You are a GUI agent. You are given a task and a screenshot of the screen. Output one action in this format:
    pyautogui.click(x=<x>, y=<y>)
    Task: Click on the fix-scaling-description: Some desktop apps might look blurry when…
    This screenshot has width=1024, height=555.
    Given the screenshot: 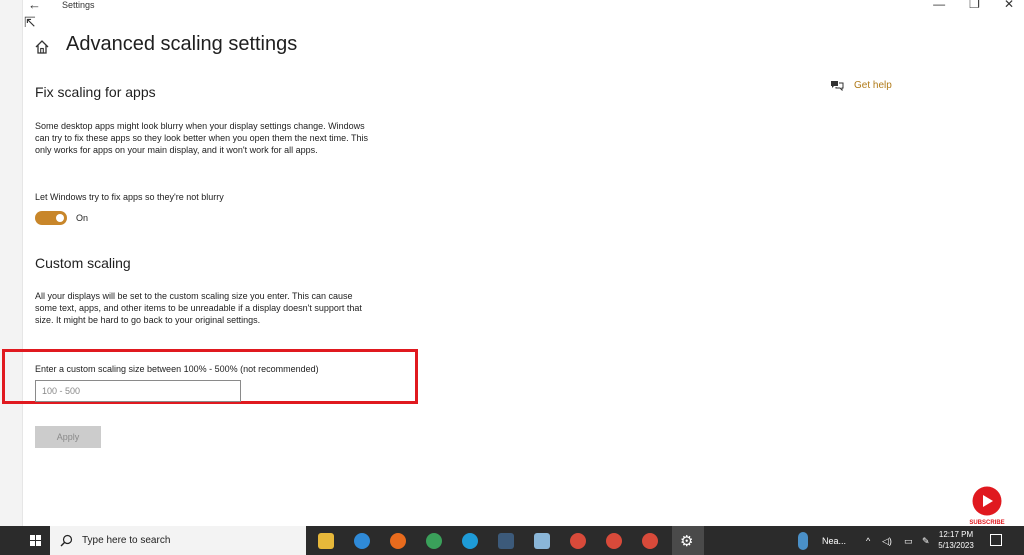 What is the action you would take?
    pyautogui.click(x=202, y=138)
    